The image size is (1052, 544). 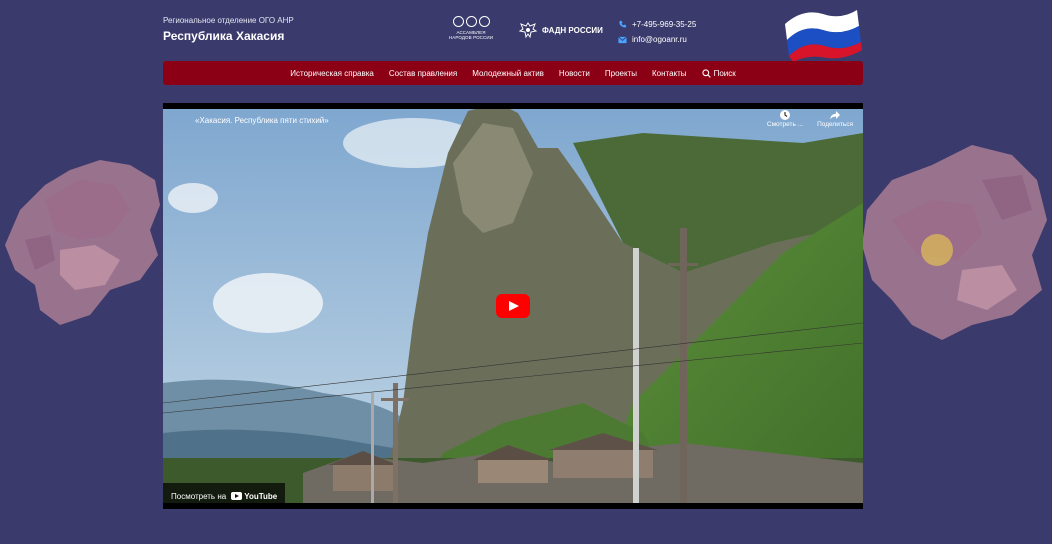 I want to click on share-label: Поделиться, so click(x=835, y=124).